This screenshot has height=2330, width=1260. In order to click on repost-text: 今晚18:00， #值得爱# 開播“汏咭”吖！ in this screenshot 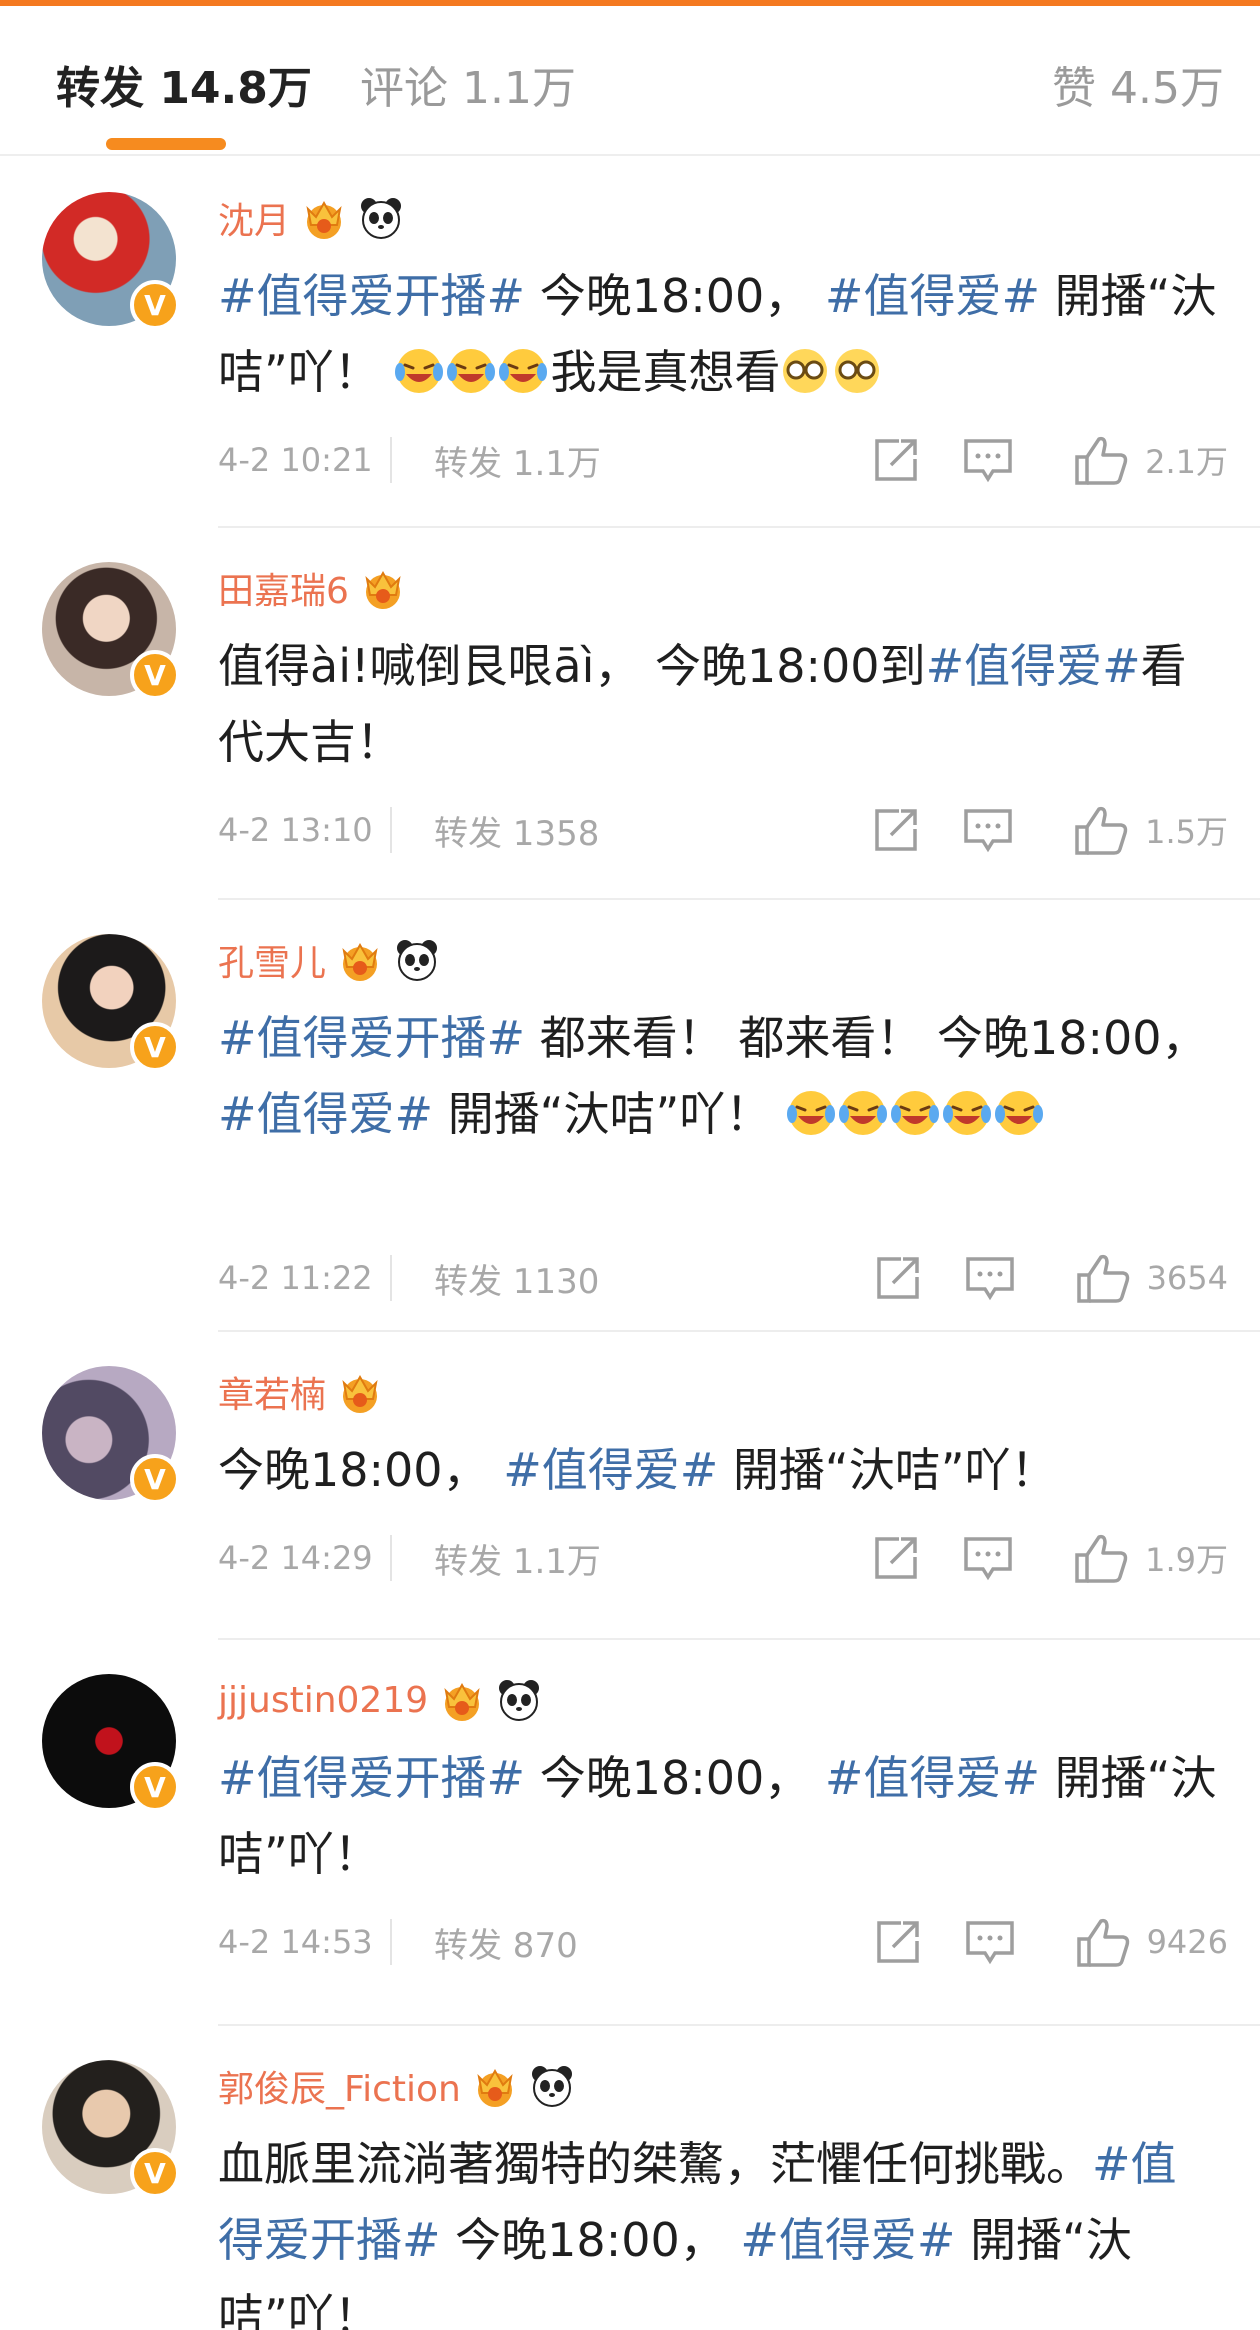, I will do `click(718, 1470)`.